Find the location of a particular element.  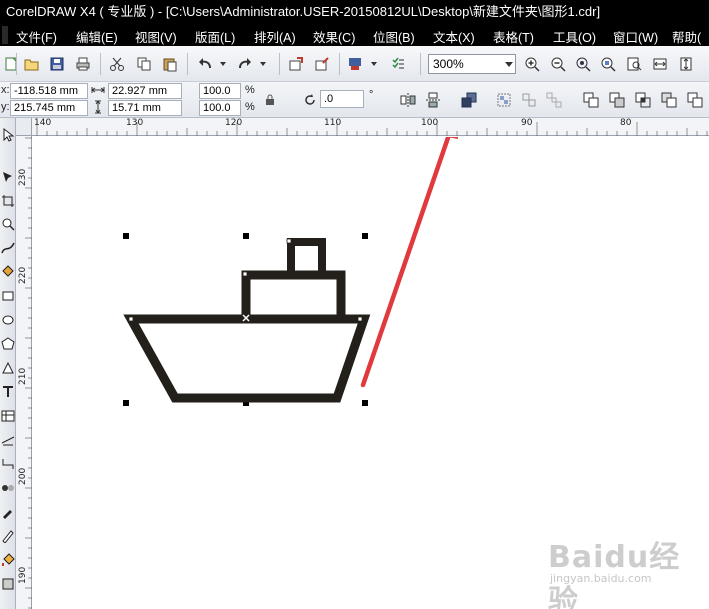

menu-effects: 效果(C) is located at coordinates (334, 36).